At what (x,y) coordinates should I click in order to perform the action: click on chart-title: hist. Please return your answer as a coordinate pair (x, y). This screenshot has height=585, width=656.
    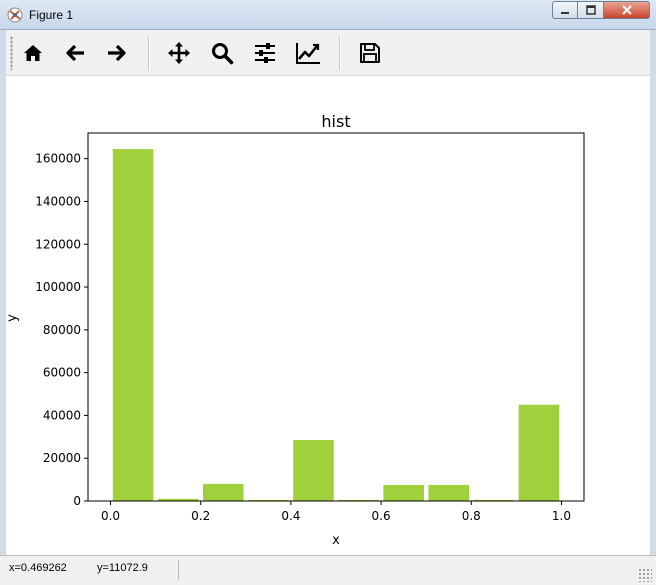
    Looking at the image, I should click on (335, 121).